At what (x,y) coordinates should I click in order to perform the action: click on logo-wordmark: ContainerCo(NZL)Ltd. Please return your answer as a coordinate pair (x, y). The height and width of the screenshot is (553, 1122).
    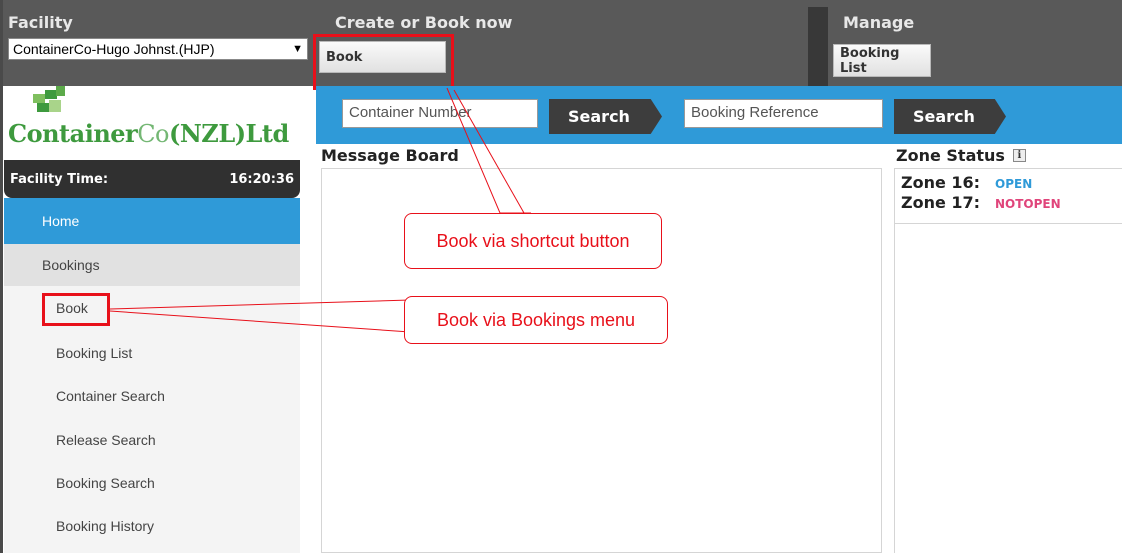
    Looking at the image, I should click on (148, 133).